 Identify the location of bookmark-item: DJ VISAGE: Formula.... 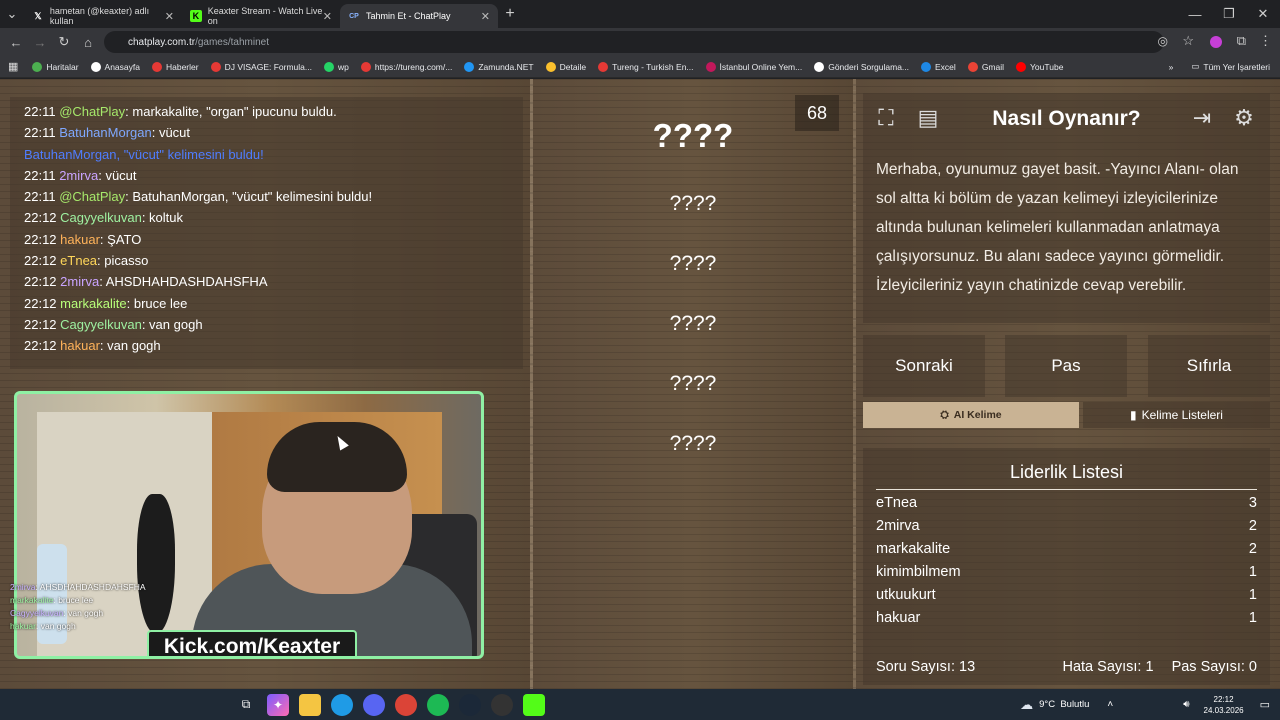
(261, 66).